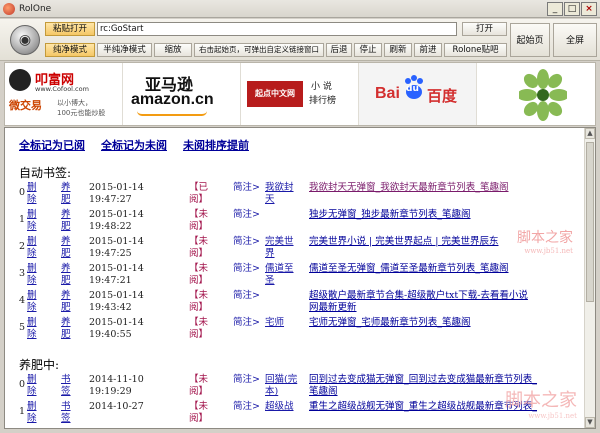 The height and width of the screenshot is (433, 600). I want to click on watermark-bottom: 脚本之家 www.jb51.net, so click(541, 405).